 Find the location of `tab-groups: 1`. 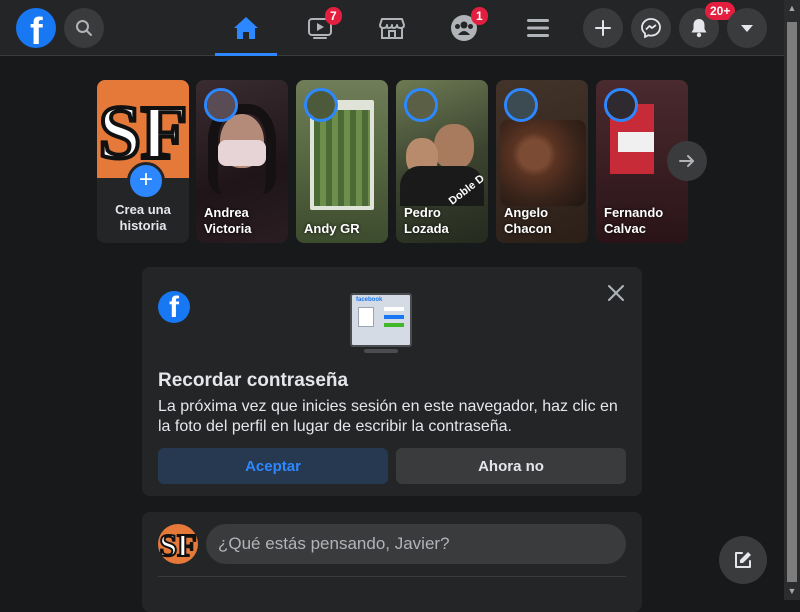

tab-groups: 1 is located at coordinates (464, 28).